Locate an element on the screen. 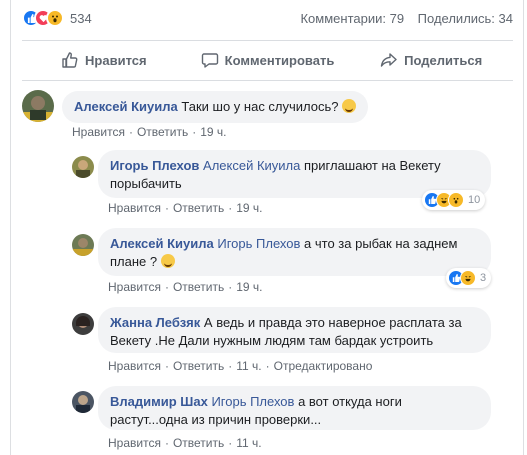 This screenshot has height=455, width=527. post-stats: 534 Комментарии: 79 Поделились: 34 is located at coordinates (267, 20).